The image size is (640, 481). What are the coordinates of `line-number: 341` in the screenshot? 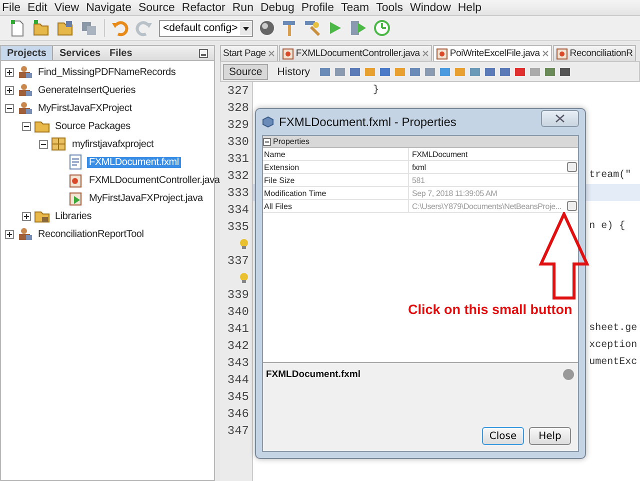 It's located at (238, 329).